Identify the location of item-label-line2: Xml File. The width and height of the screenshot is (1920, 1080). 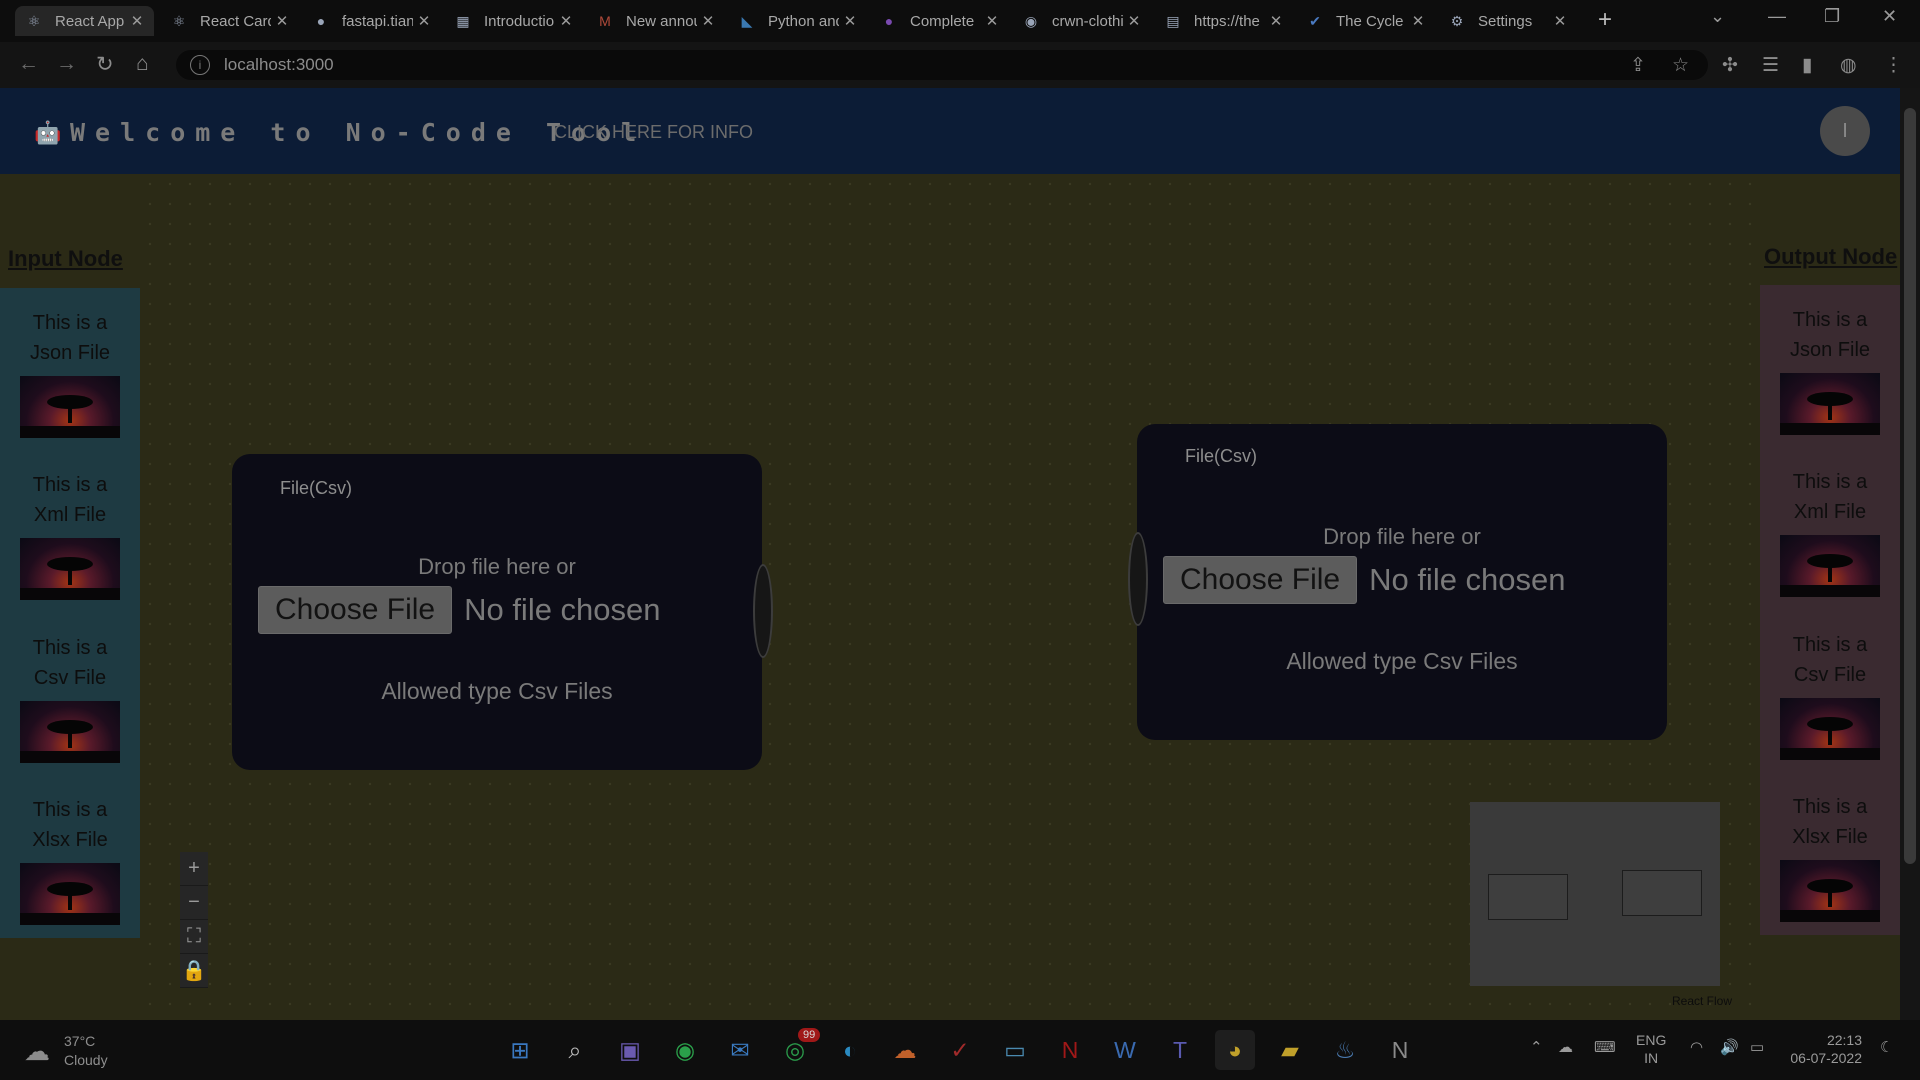
(70, 515).